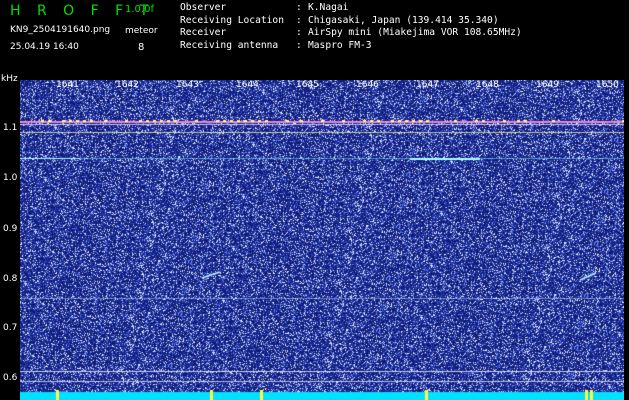  What do you see at coordinates (307, 85) in the screenshot?
I see `x-tick-label: 1645` at bounding box center [307, 85].